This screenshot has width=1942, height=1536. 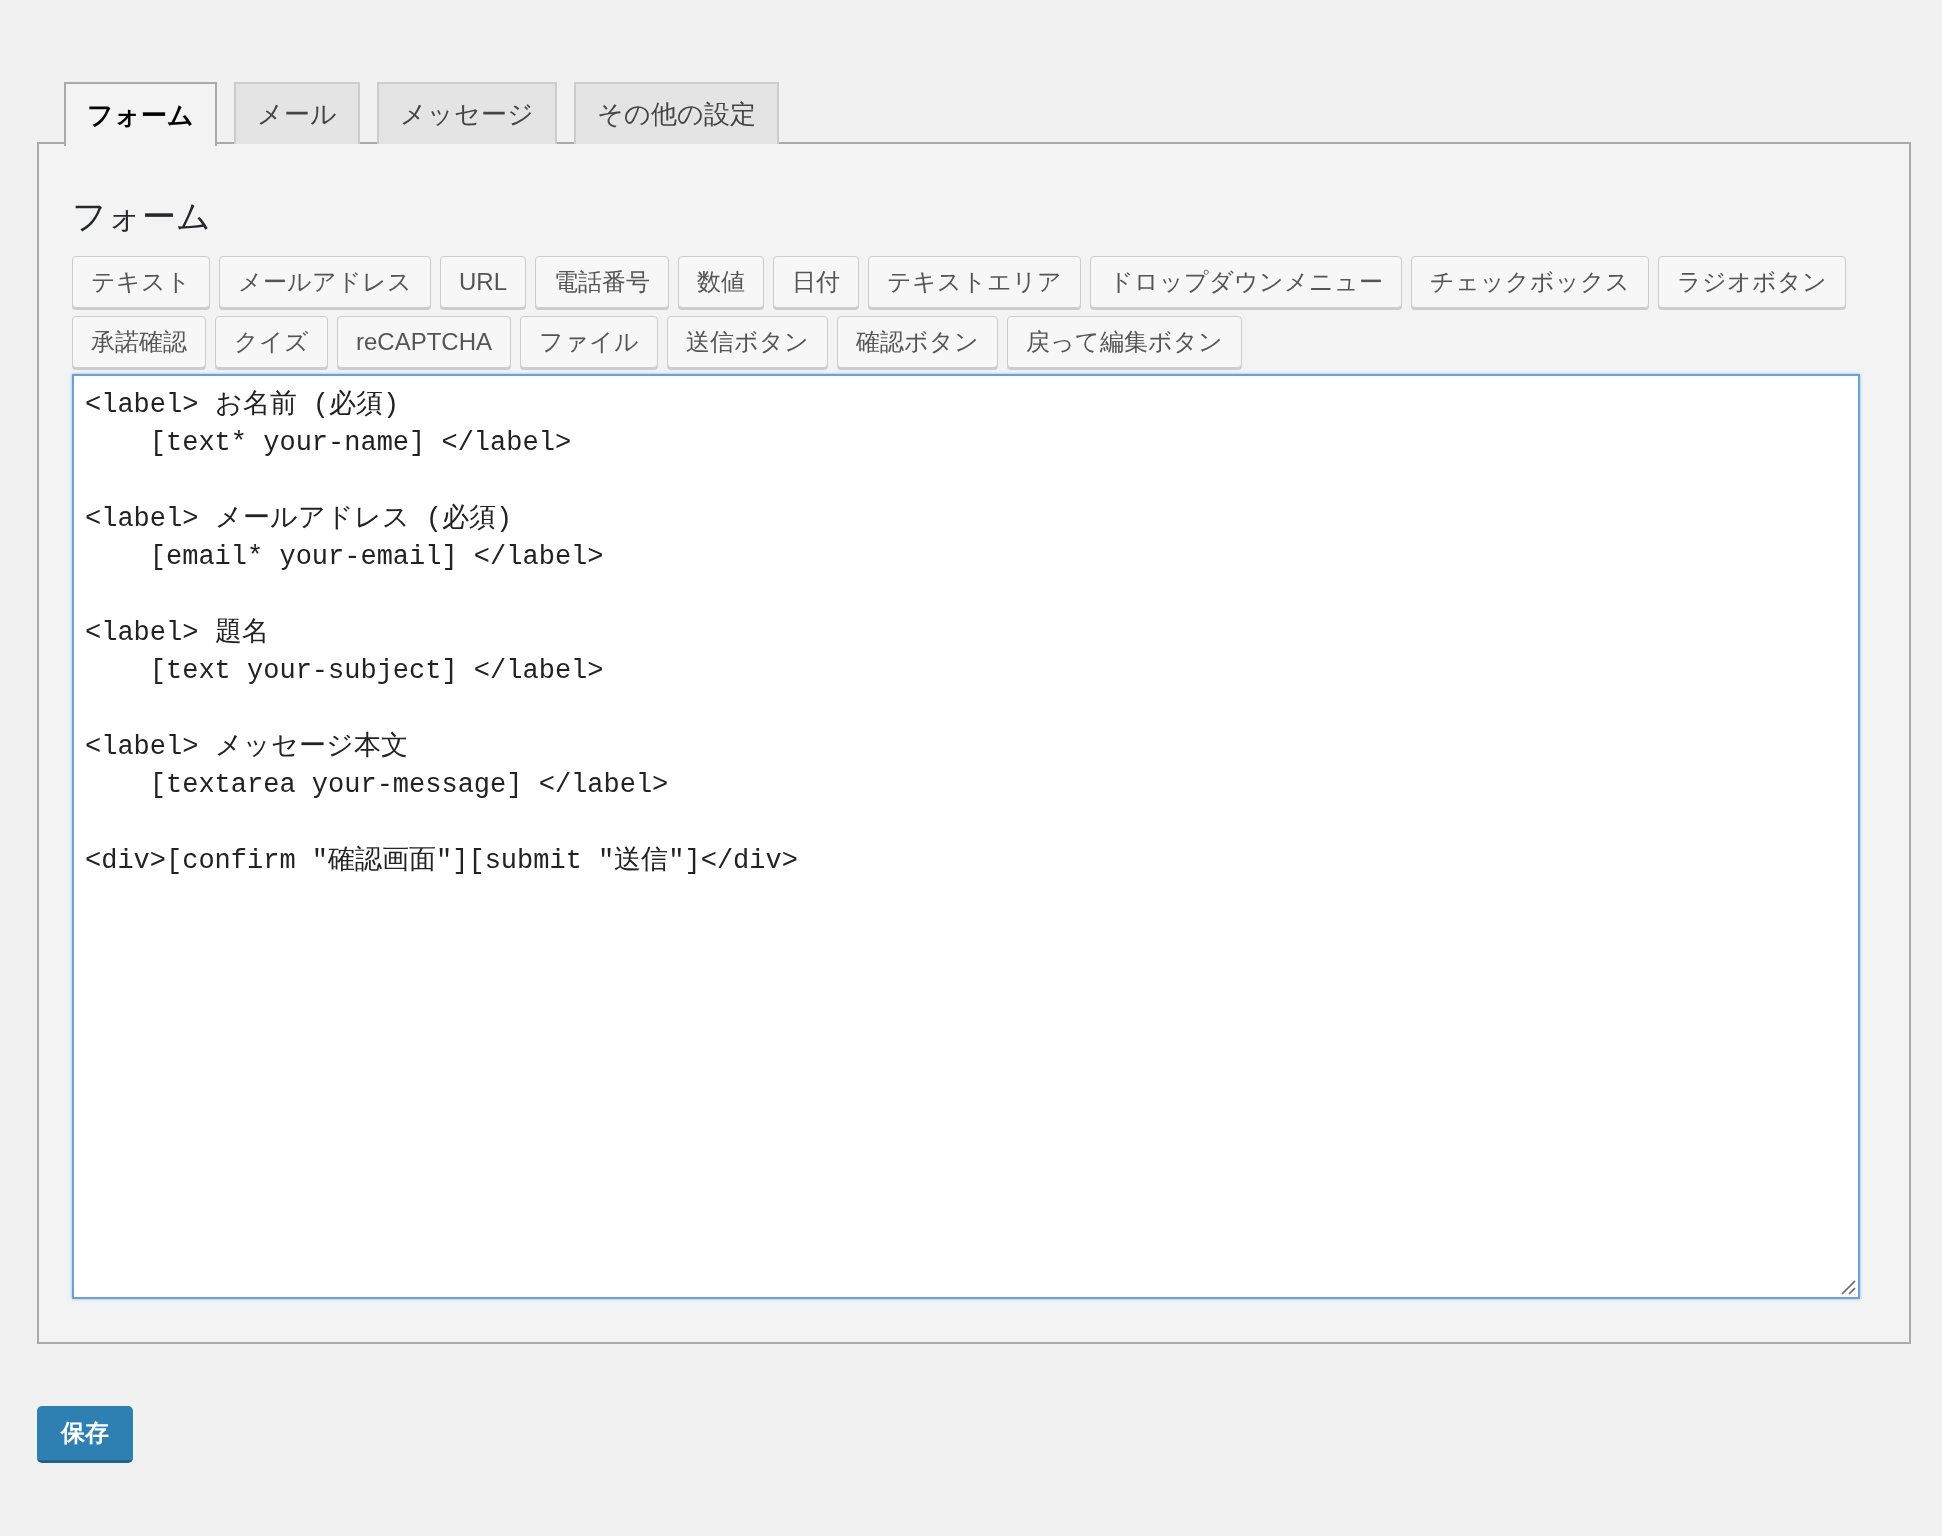 What do you see at coordinates (325, 282) in the screenshot?
I see `tag-insert-button: メールアドレス` at bounding box center [325, 282].